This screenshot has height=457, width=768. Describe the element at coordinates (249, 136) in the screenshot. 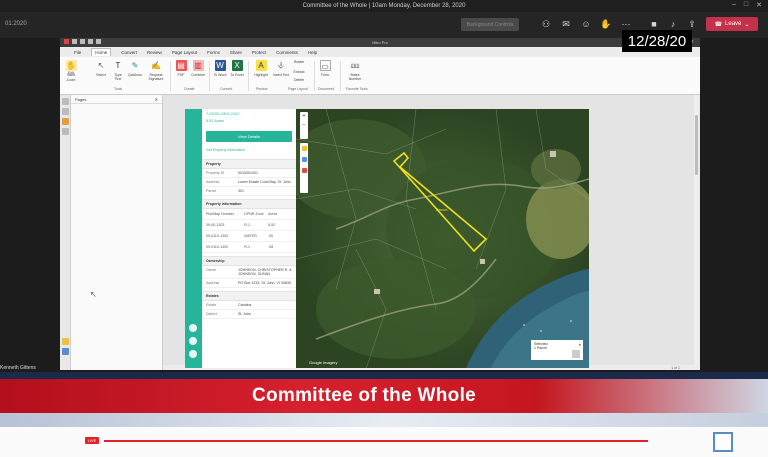

I see `view-details-button: View Details` at that location.